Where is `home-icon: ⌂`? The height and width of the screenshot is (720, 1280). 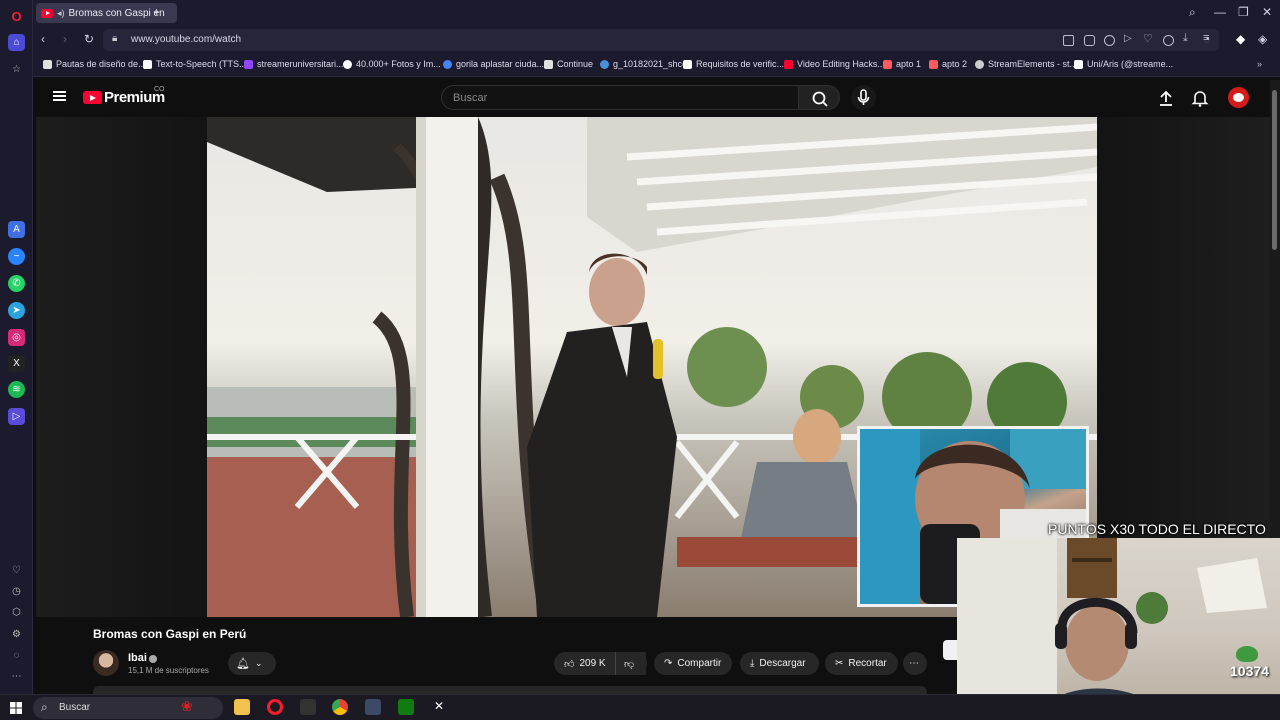 home-icon: ⌂ is located at coordinates (16, 42).